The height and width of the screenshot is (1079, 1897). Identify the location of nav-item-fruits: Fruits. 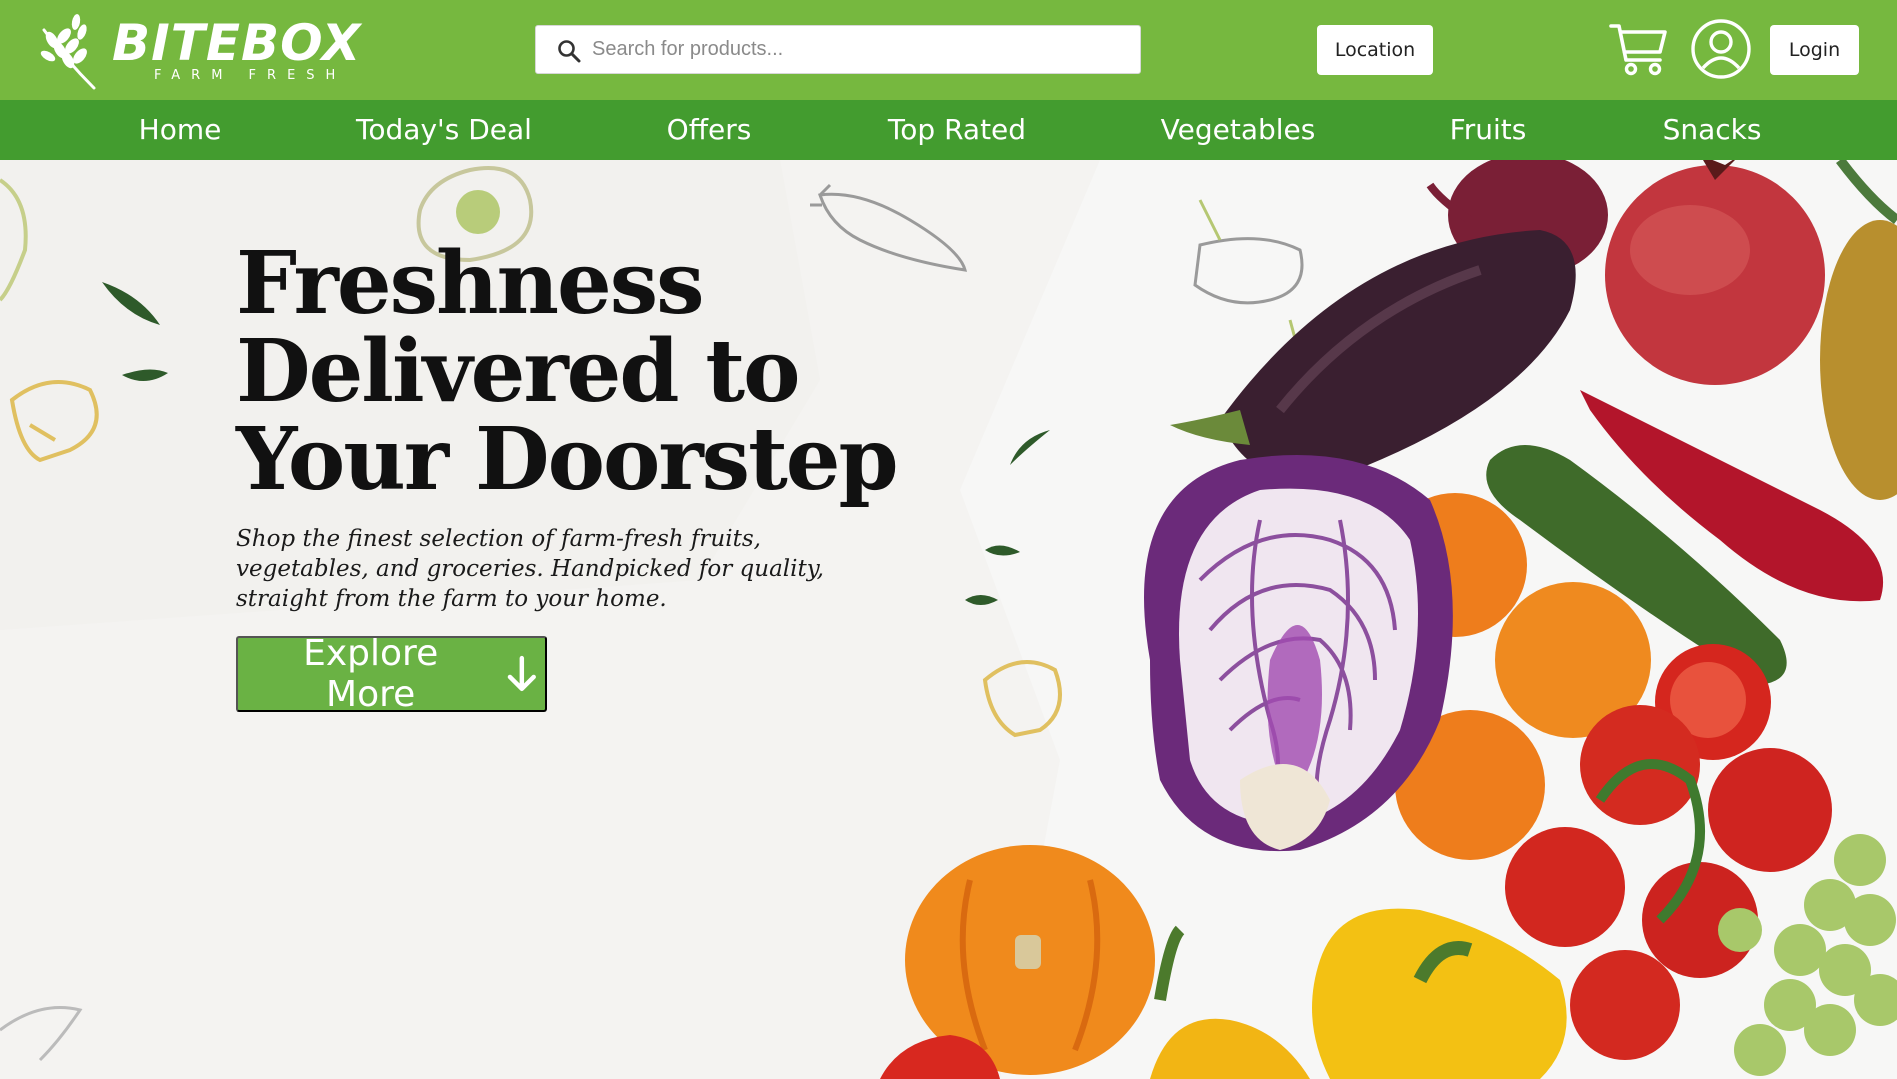
(1488, 130).